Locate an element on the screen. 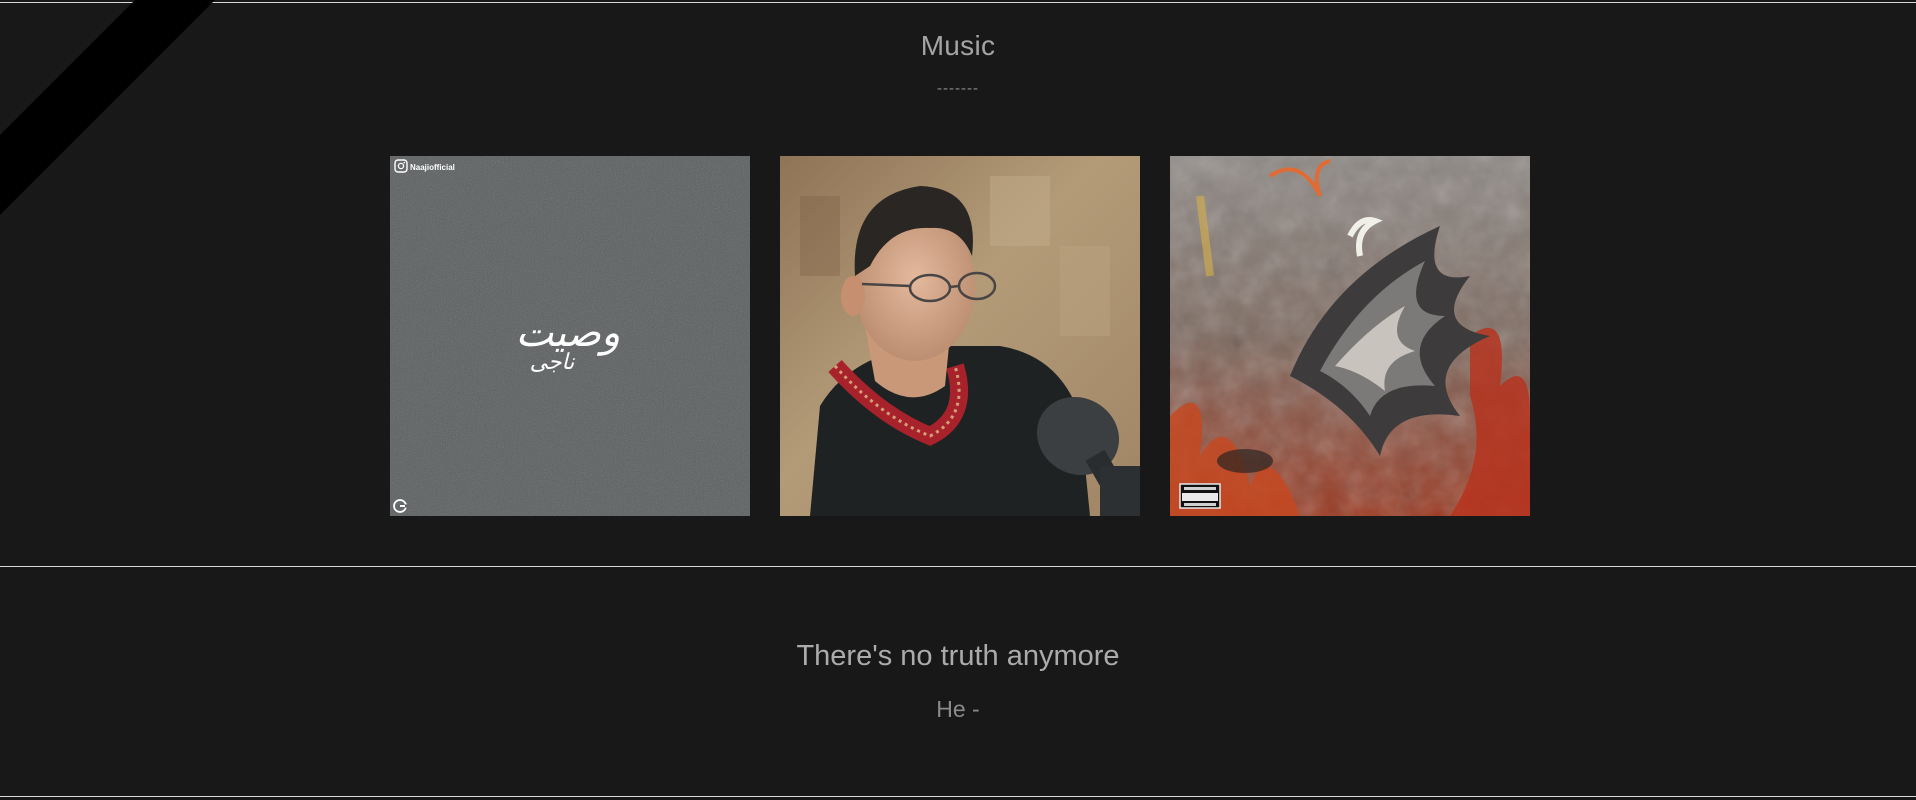 The height and width of the screenshot is (800, 1916). section-divider-line is located at coordinates (958, 566).